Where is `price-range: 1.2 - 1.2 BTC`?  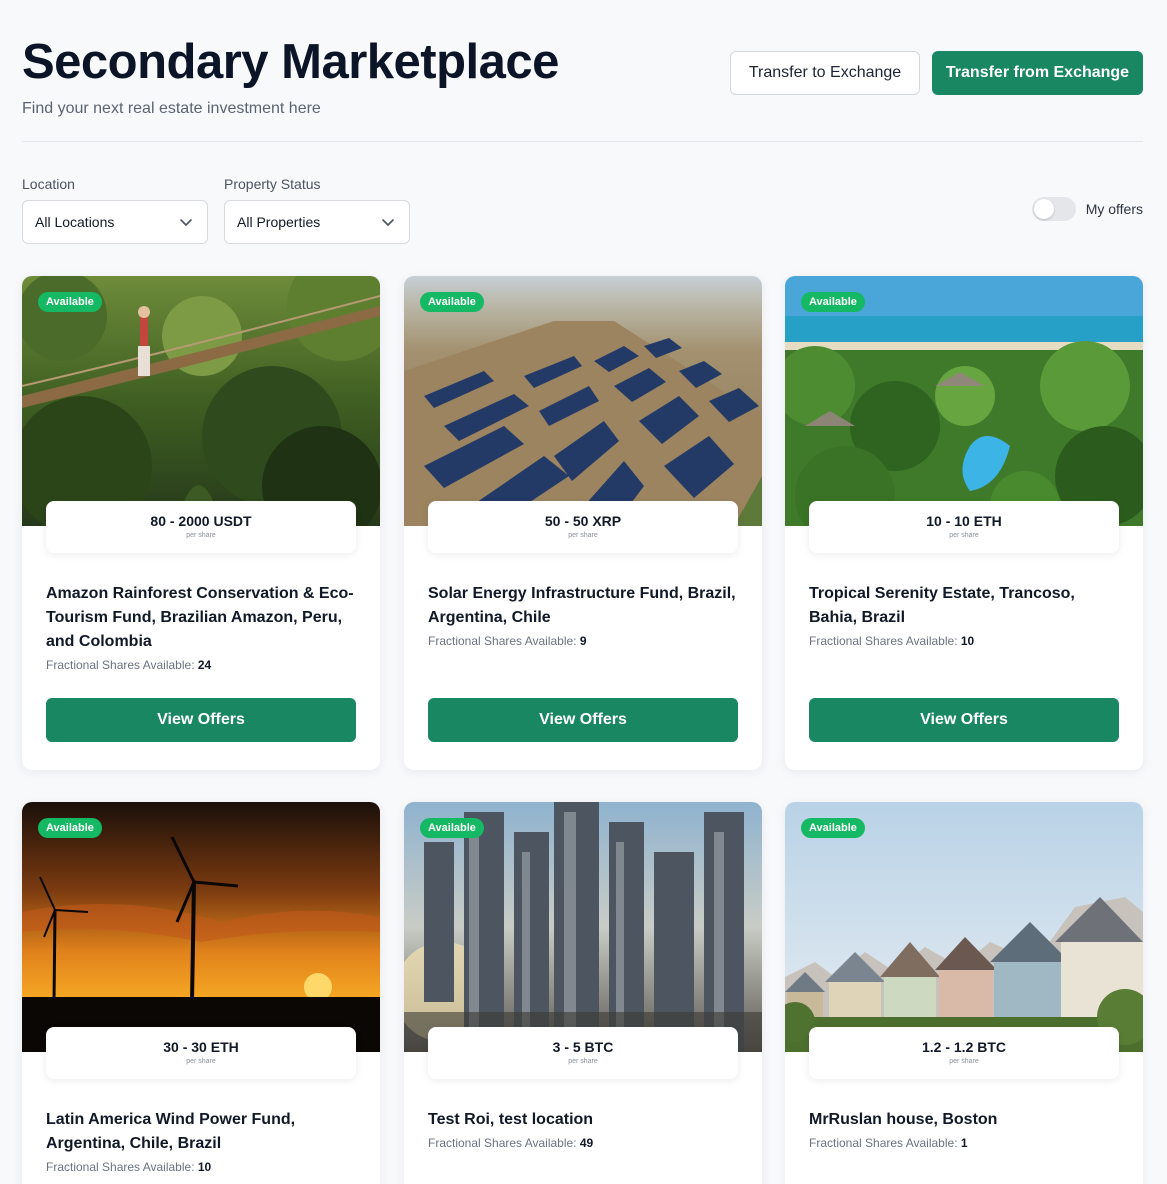
price-range: 1.2 - 1.2 BTC is located at coordinates (964, 1047).